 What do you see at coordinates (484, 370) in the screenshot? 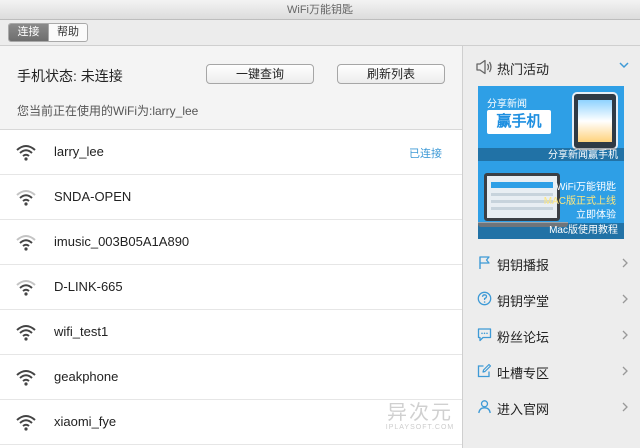
I see `edit-icon` at bounding box center [484, 370].